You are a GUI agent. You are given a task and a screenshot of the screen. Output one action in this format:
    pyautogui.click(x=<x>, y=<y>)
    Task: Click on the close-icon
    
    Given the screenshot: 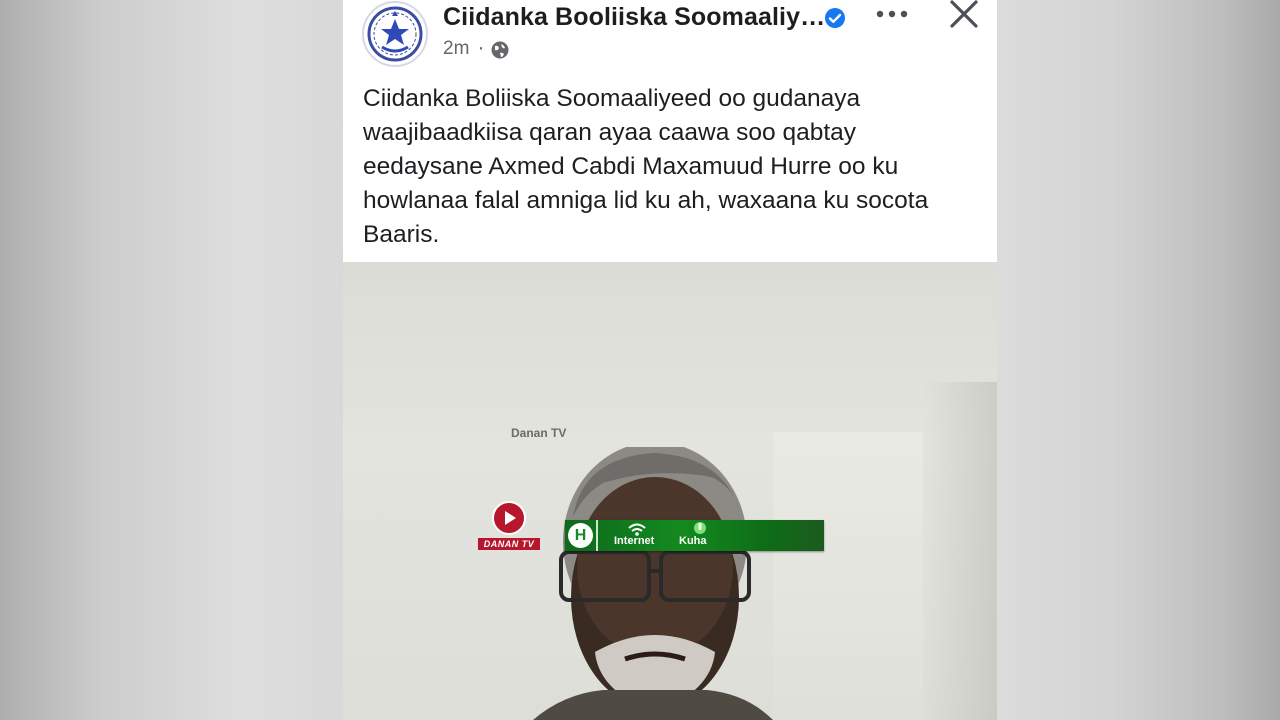 What is the action you would take?
    pyautogui.click(x=964, y=15)
    